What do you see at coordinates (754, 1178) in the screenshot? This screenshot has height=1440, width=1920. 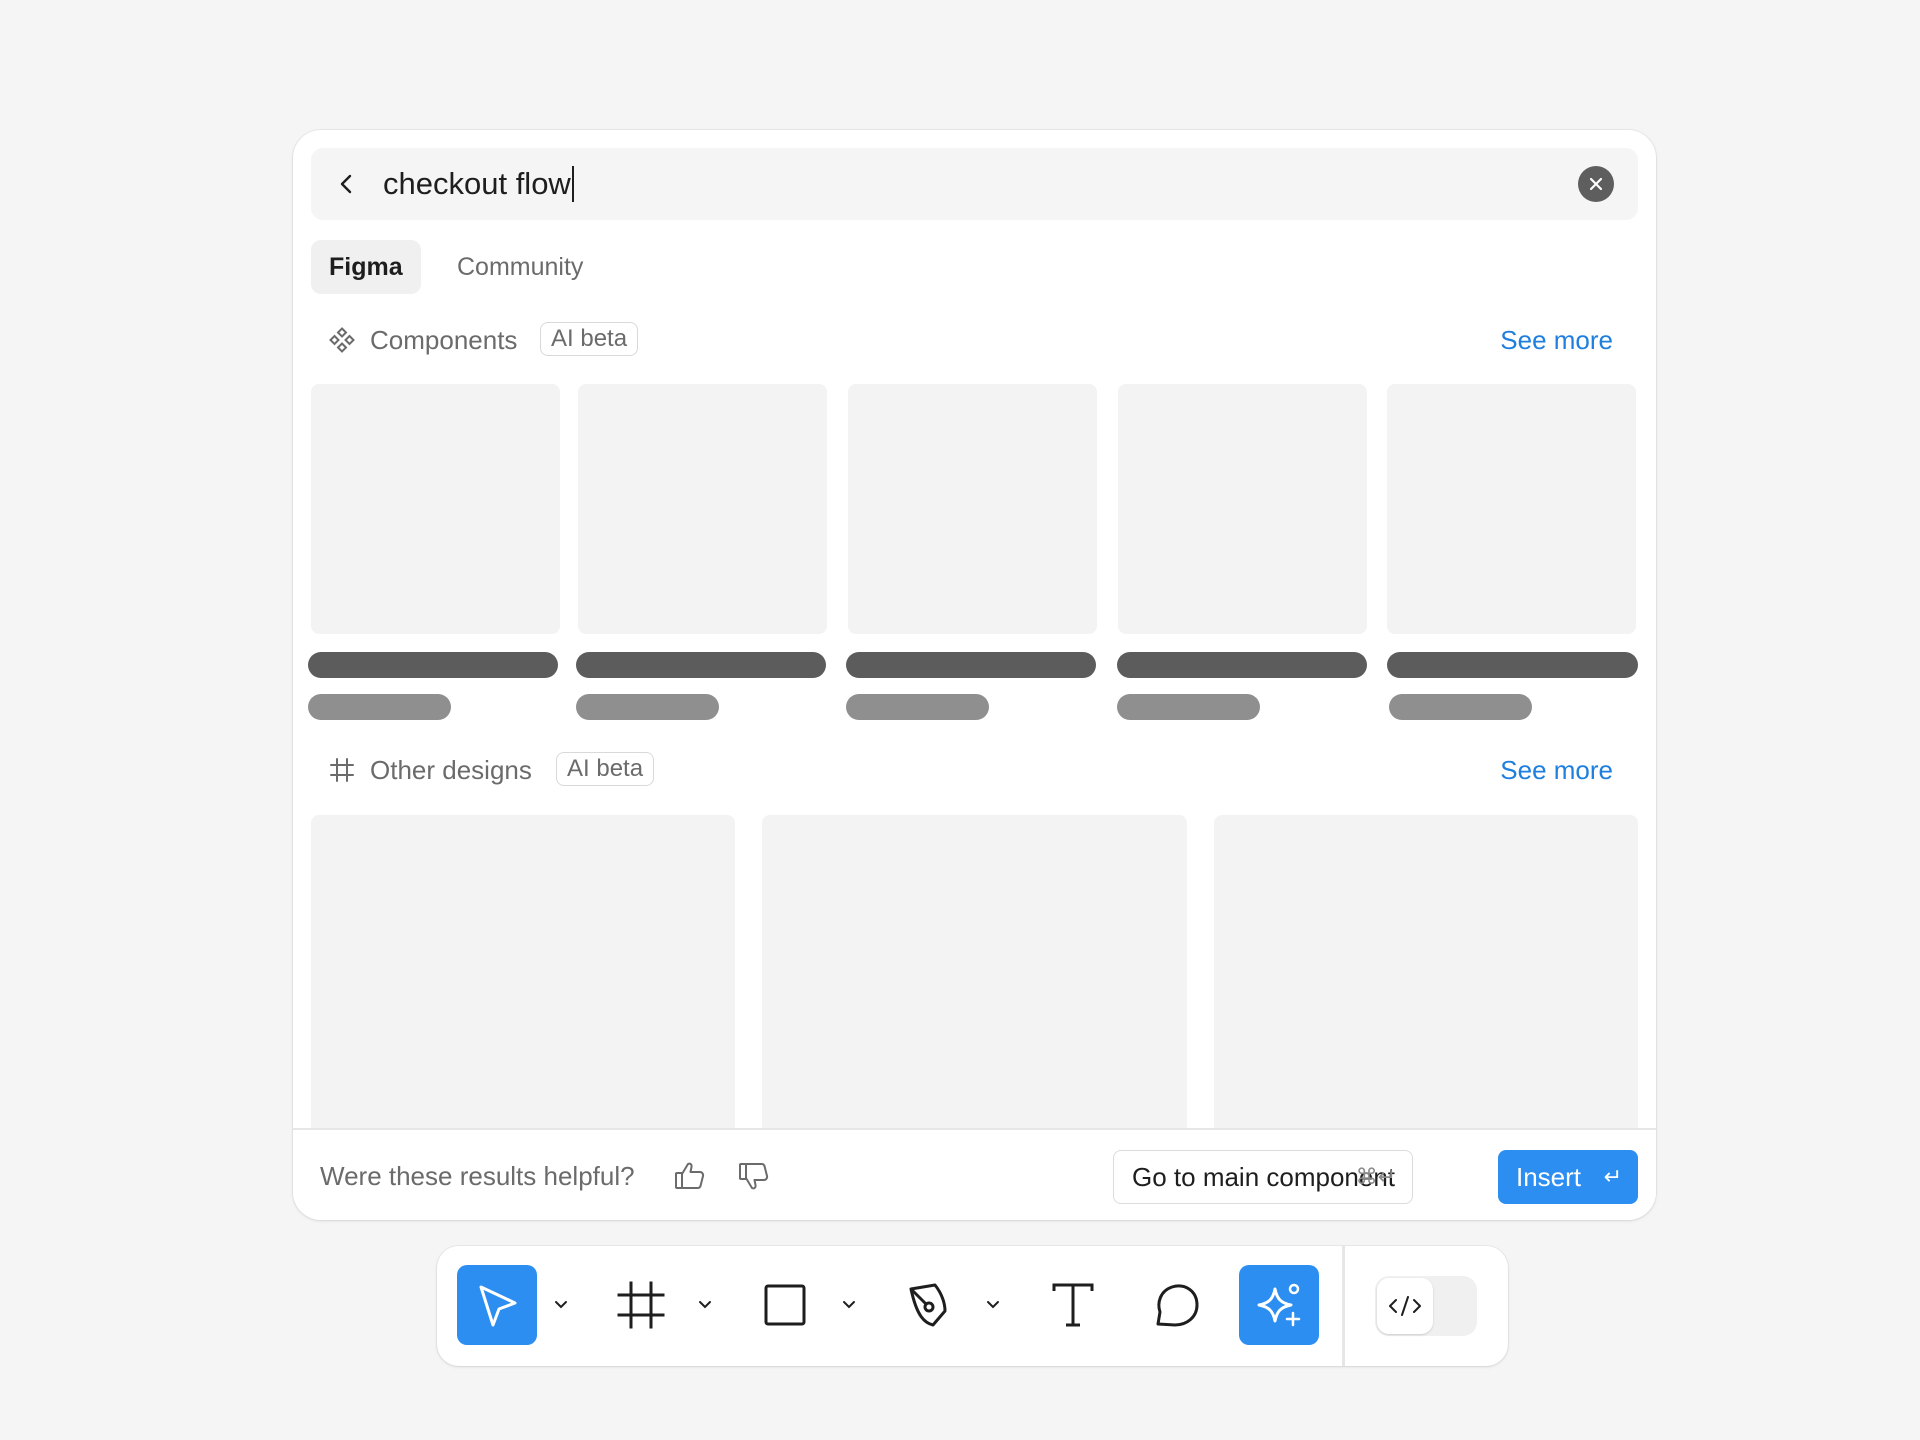 I see `thumbs-down-icon` at bounding box center [754, 1178].